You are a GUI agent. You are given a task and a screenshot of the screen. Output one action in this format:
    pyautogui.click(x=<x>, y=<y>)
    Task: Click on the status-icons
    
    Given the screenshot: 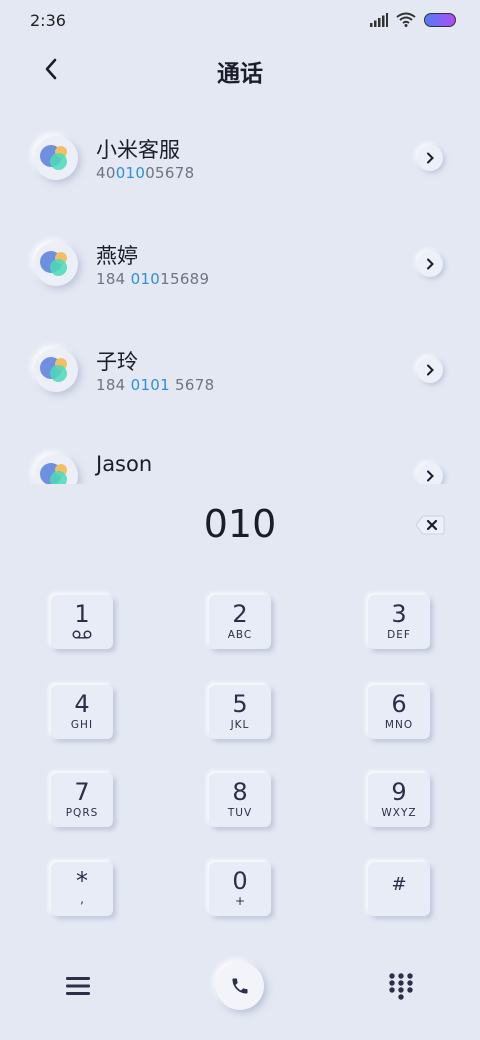 What is the action you would take?
    pyautogui.click(x=413, y=19)
    